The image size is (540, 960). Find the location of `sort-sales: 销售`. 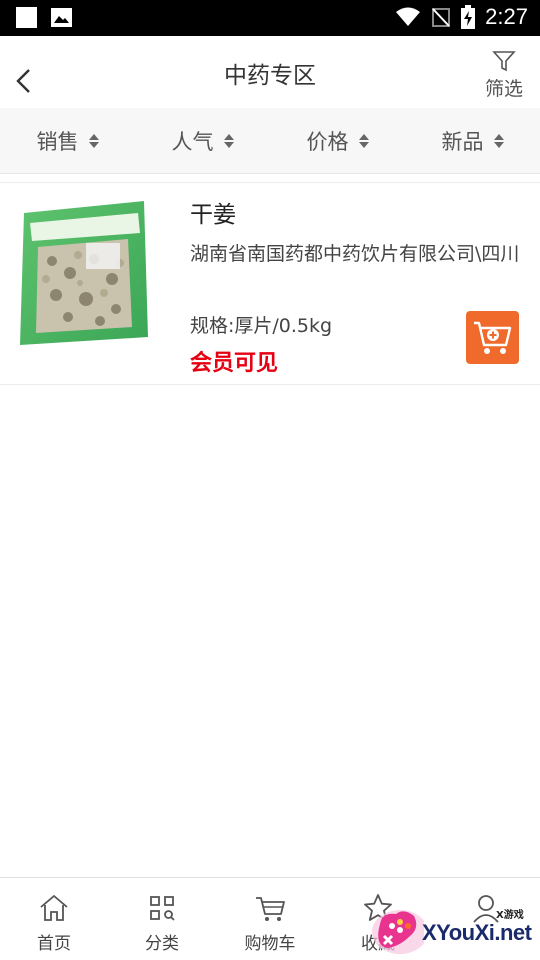

sort-sales: 销售 is located at coordinates (67, 140).